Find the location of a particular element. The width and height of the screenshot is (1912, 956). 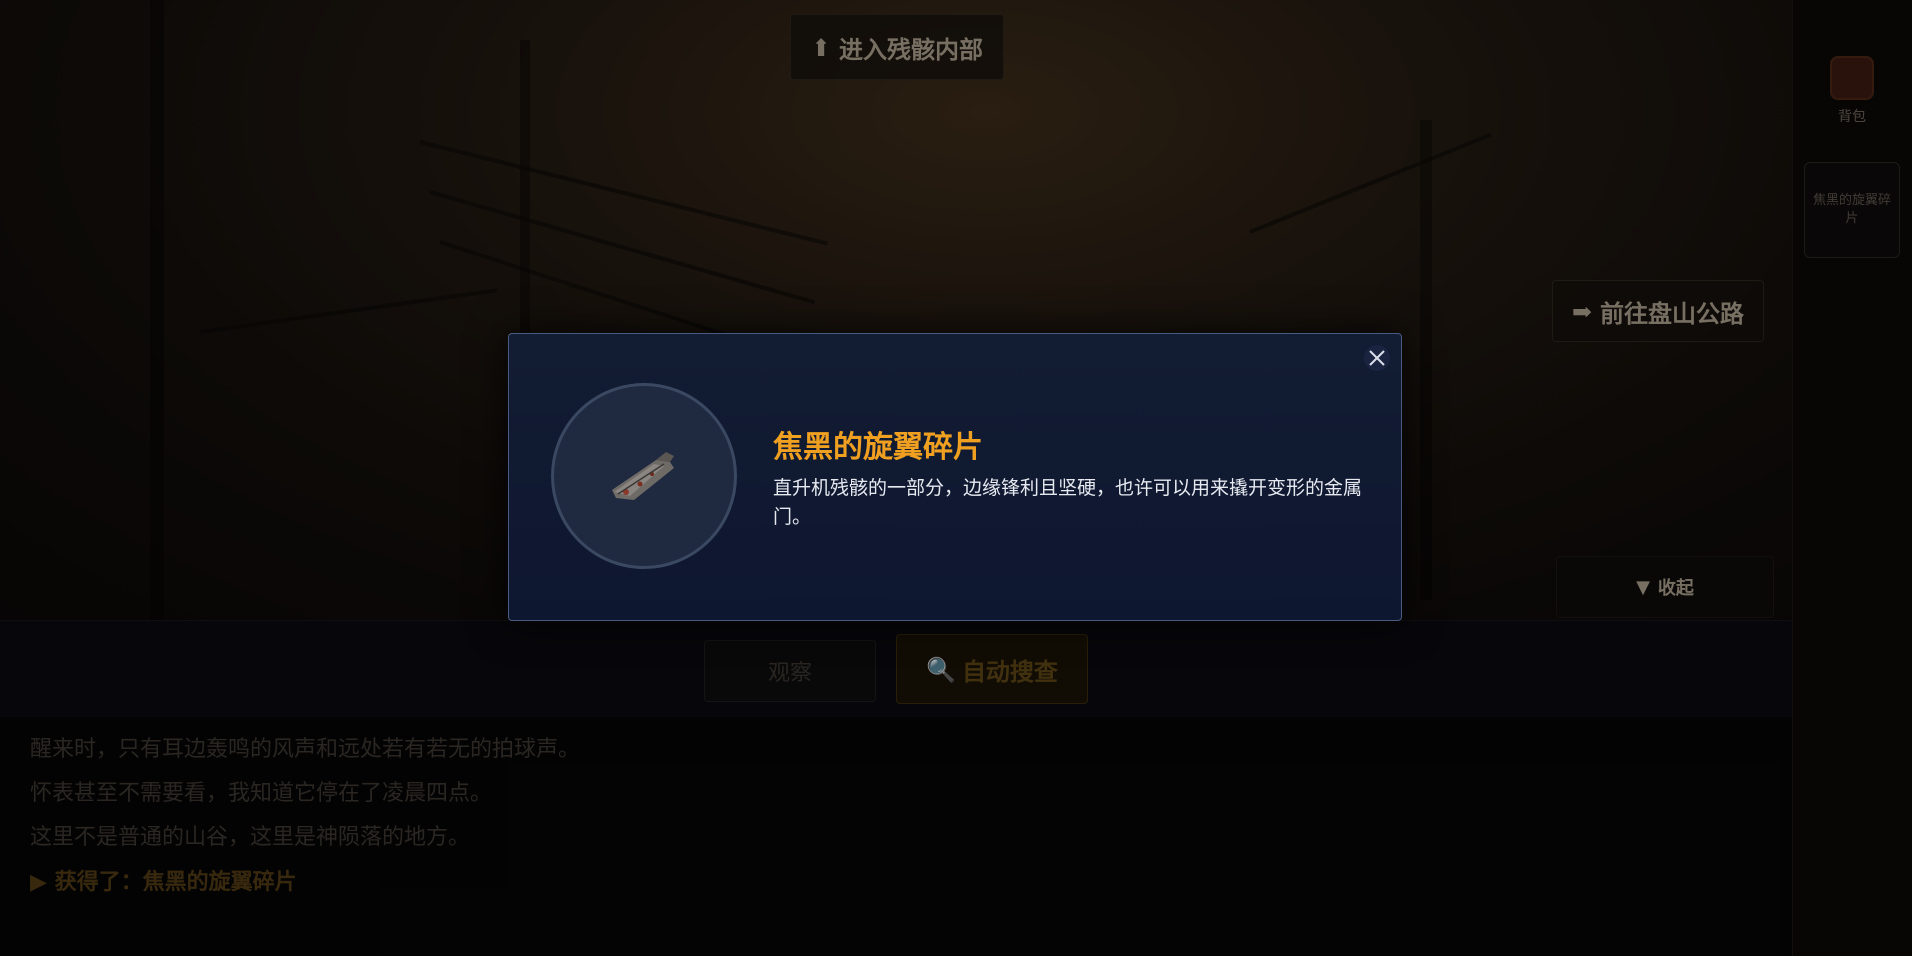

close-icon is located at coordinates (1377, 358).